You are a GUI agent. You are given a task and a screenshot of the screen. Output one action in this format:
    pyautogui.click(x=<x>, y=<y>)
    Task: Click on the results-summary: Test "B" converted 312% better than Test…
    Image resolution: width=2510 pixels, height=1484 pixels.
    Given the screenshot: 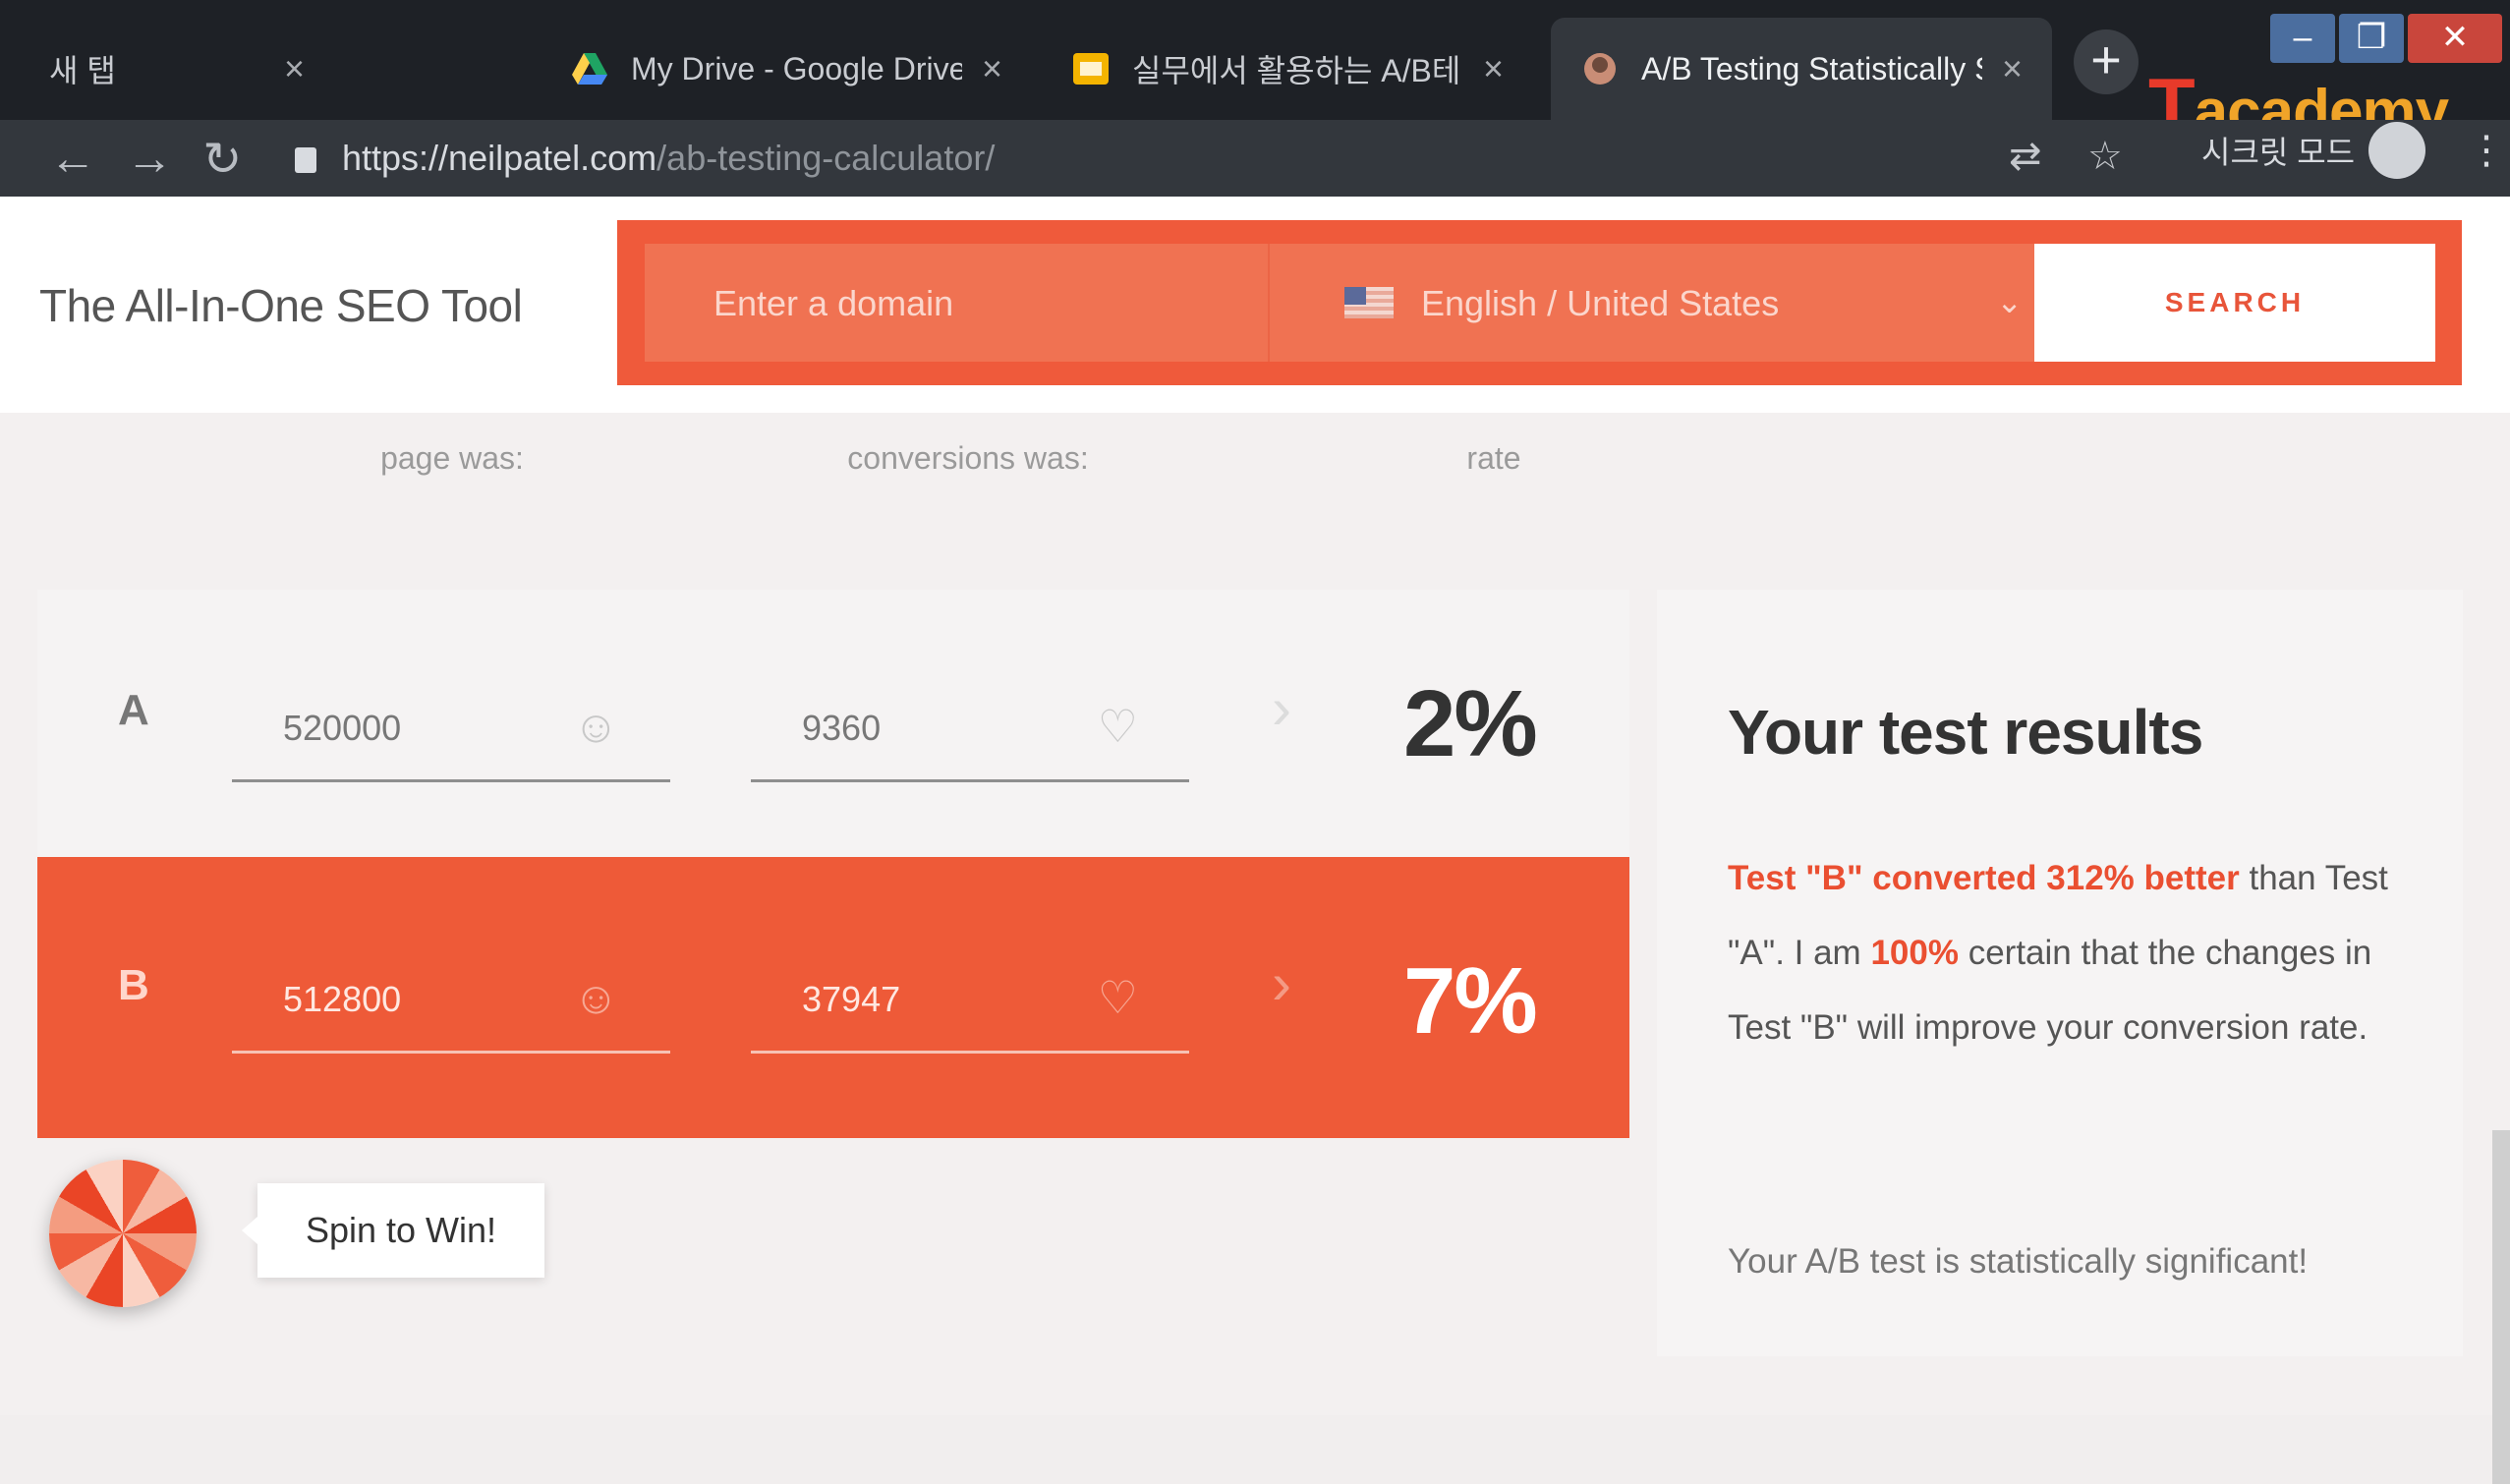 What is the action you would take?
    pyautogui.click(x=2072, y=953)
    